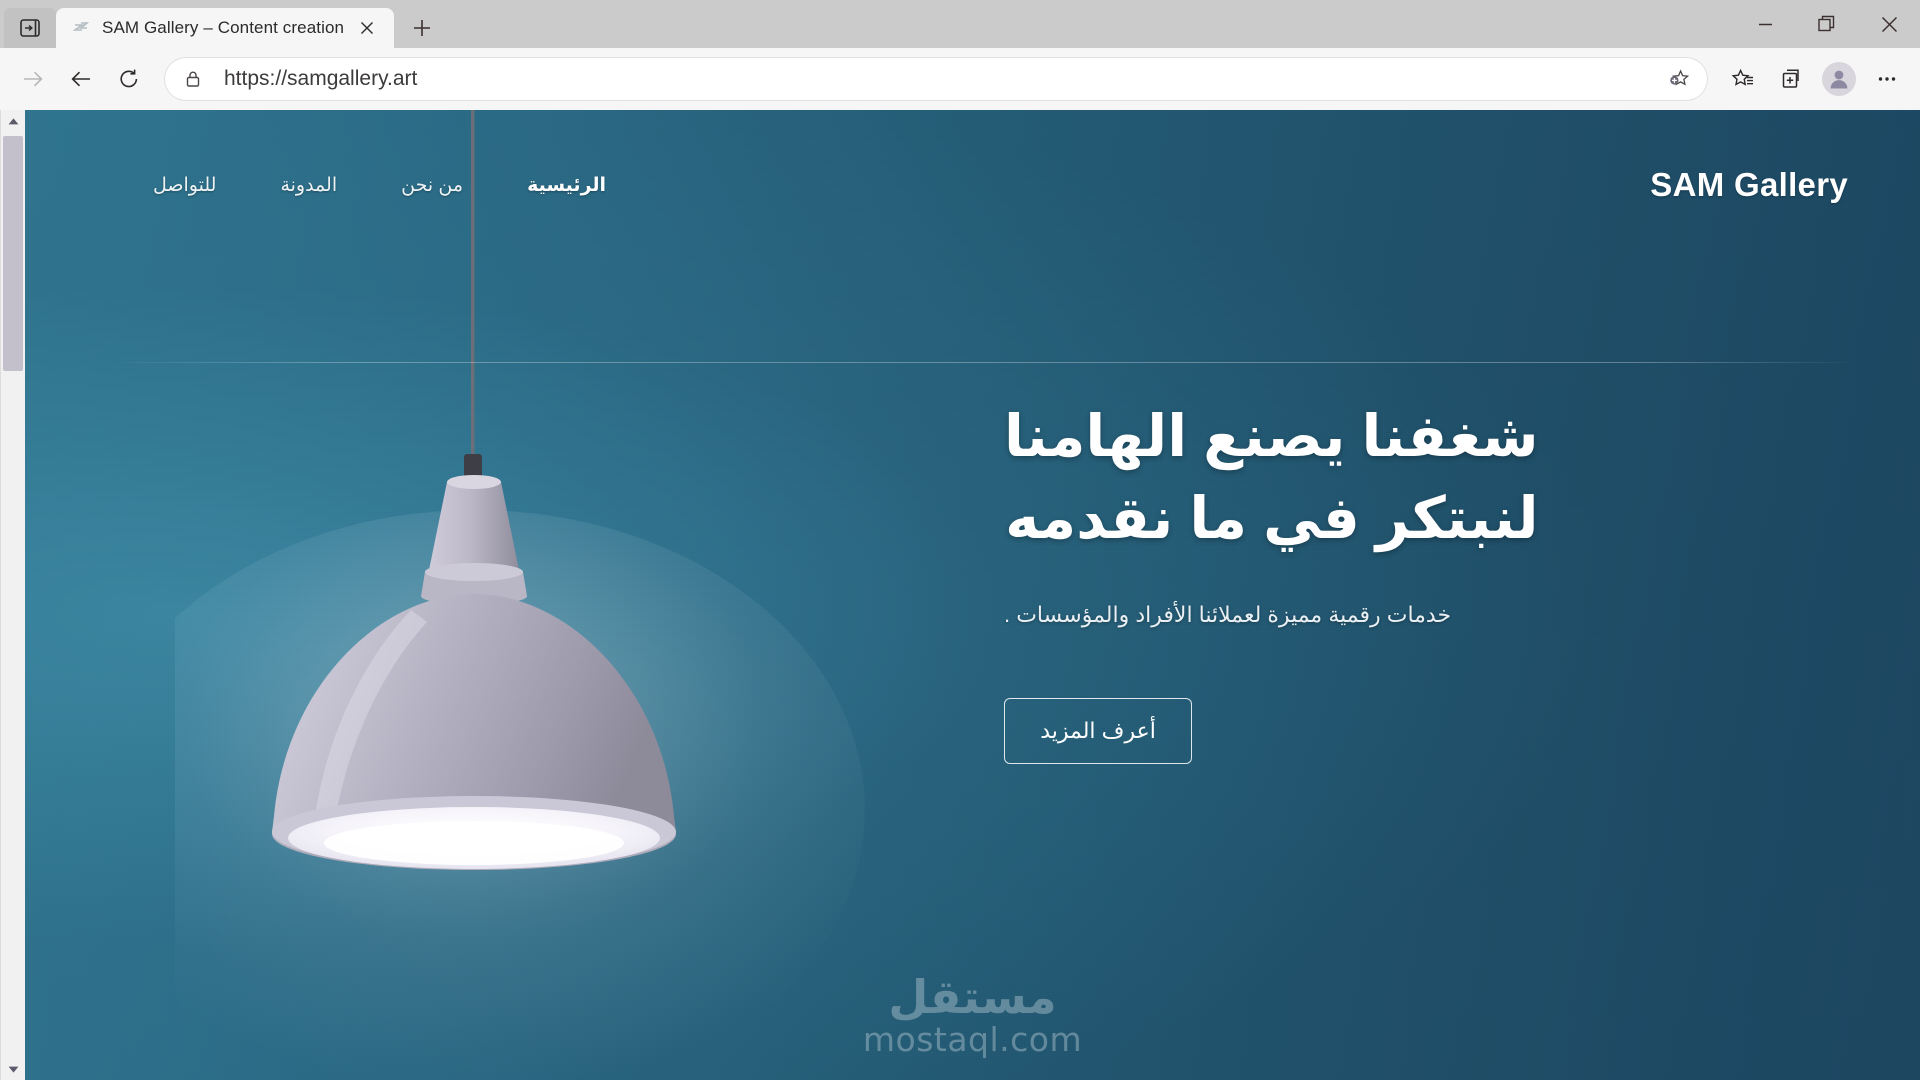 This screenshot has width=1920, height=1080. I want to click on add-to-favorites-button, so click(1679, 79).